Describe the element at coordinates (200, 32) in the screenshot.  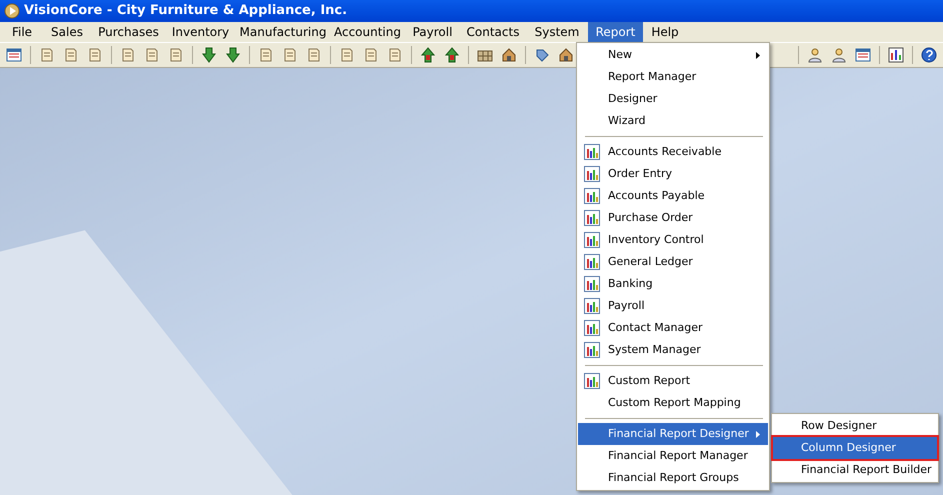
I see `menu-bar-item: Inventory` at that location.